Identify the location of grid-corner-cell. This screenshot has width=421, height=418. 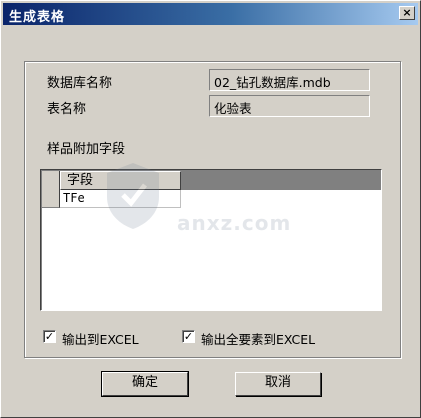
(51, 180).